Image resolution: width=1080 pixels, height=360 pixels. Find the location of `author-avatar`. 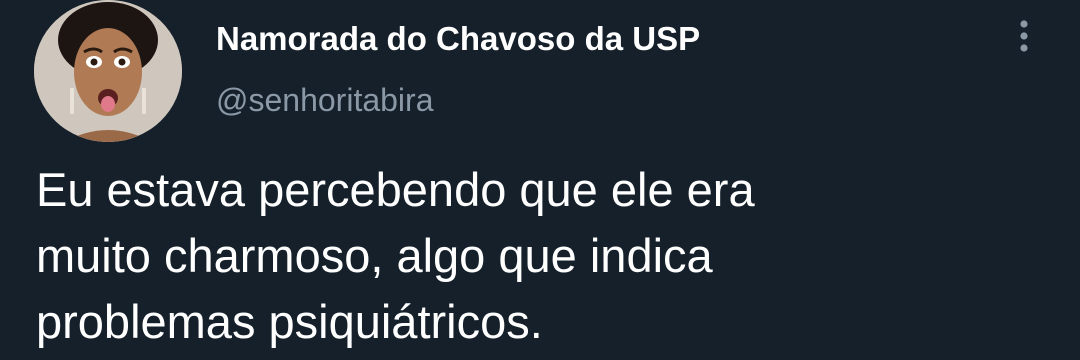

author-avatar is located at coordinates (108, 71).